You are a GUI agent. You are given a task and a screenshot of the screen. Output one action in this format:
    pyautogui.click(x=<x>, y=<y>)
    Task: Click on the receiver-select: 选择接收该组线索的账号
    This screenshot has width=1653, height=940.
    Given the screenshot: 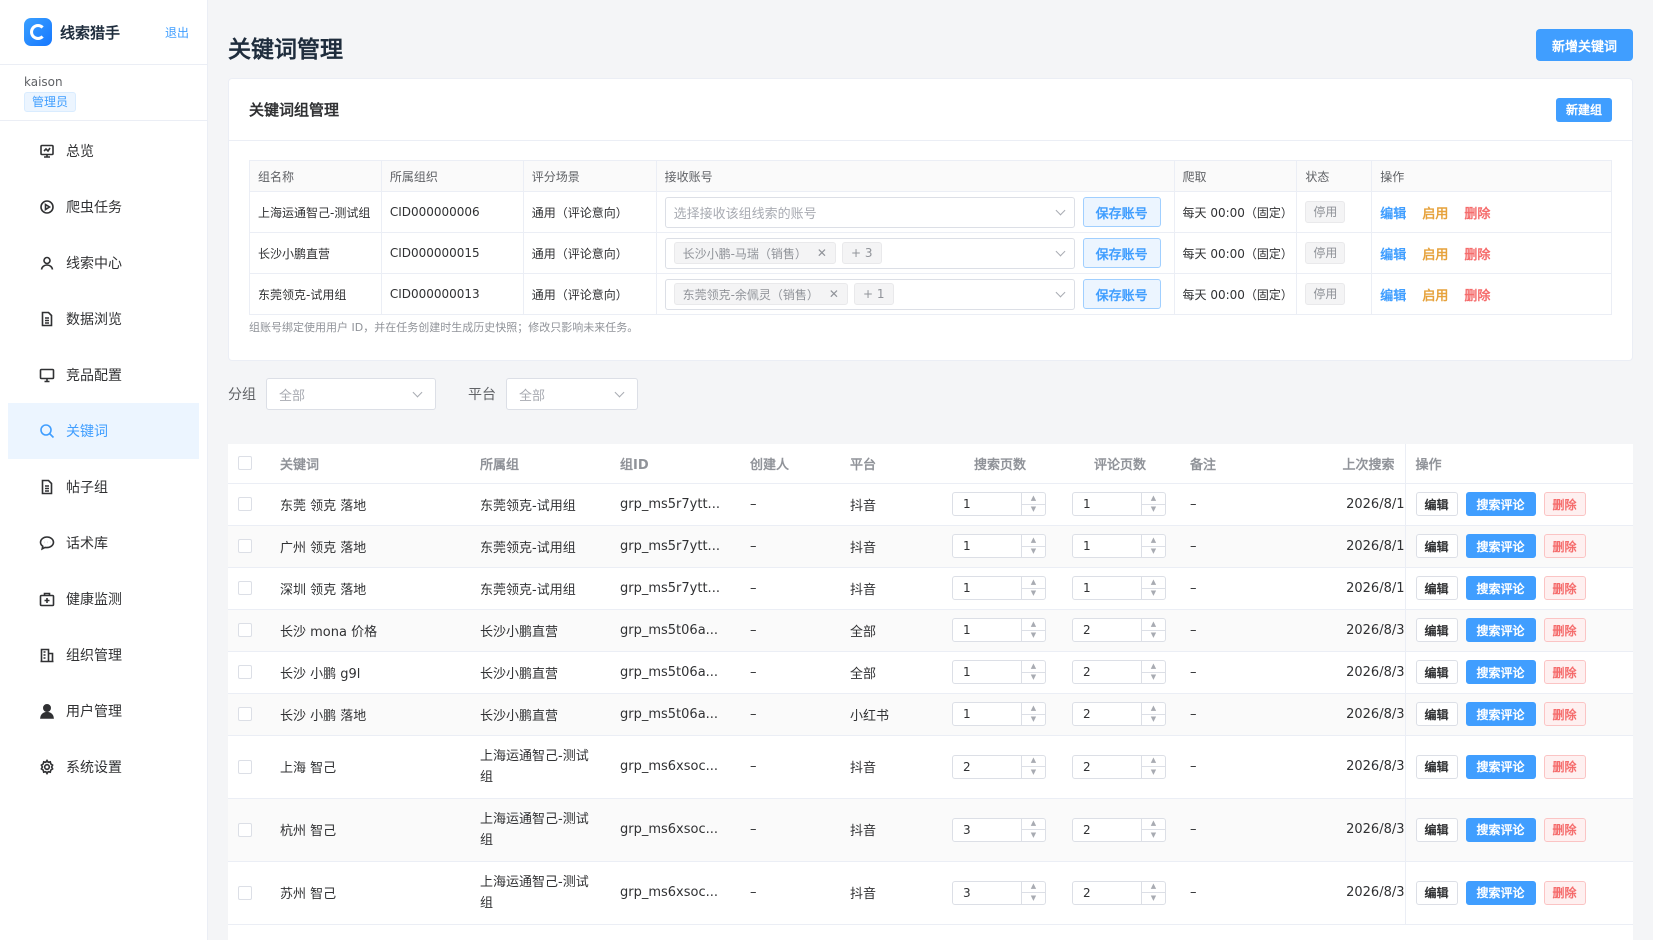 What is the action you would take?
    pyautogui.click(x=869, y=212)
    